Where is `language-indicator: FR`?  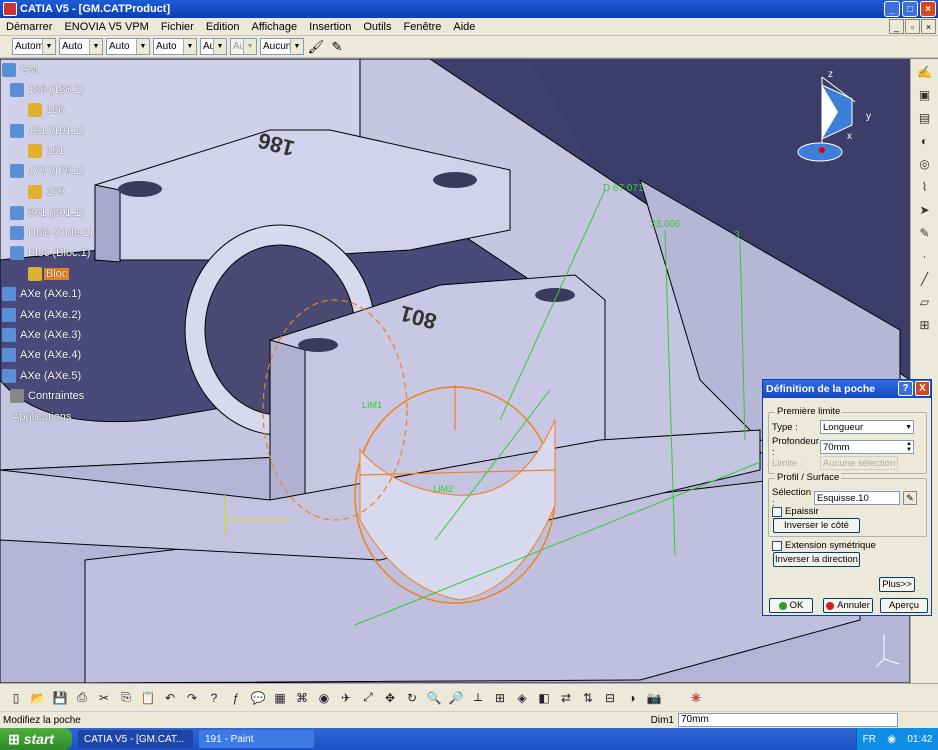
language-indicator: FR is located at coordinates (869, 739).